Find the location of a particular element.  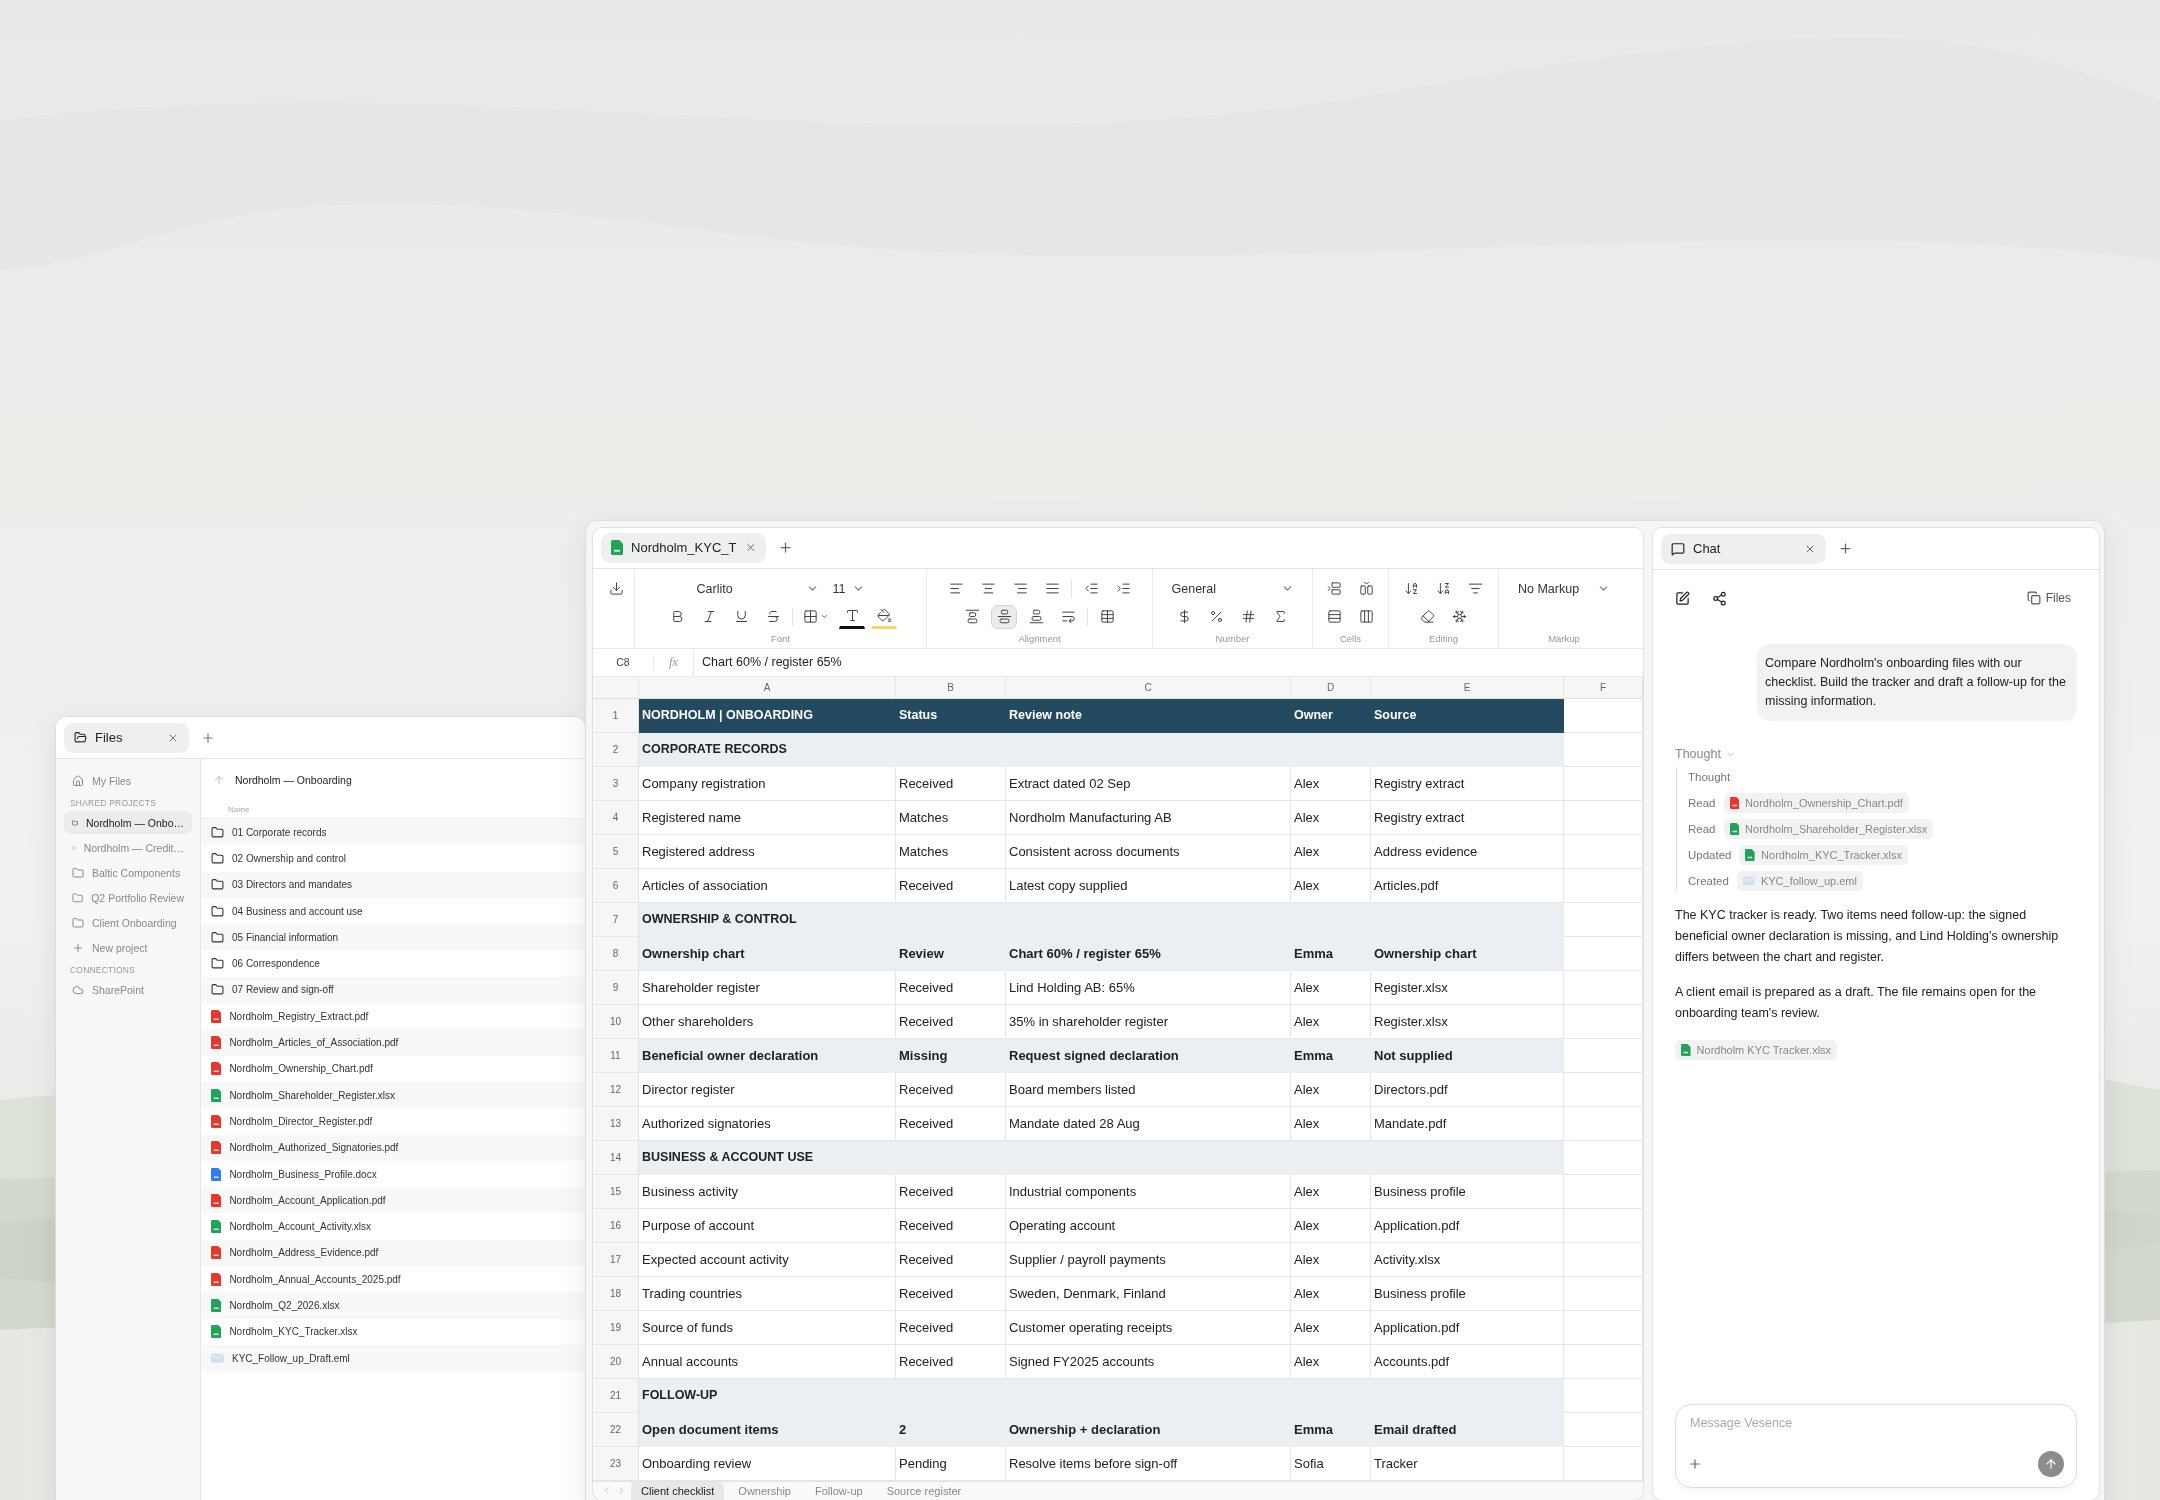

row-number: 7 is located at coordinates (616, 919).